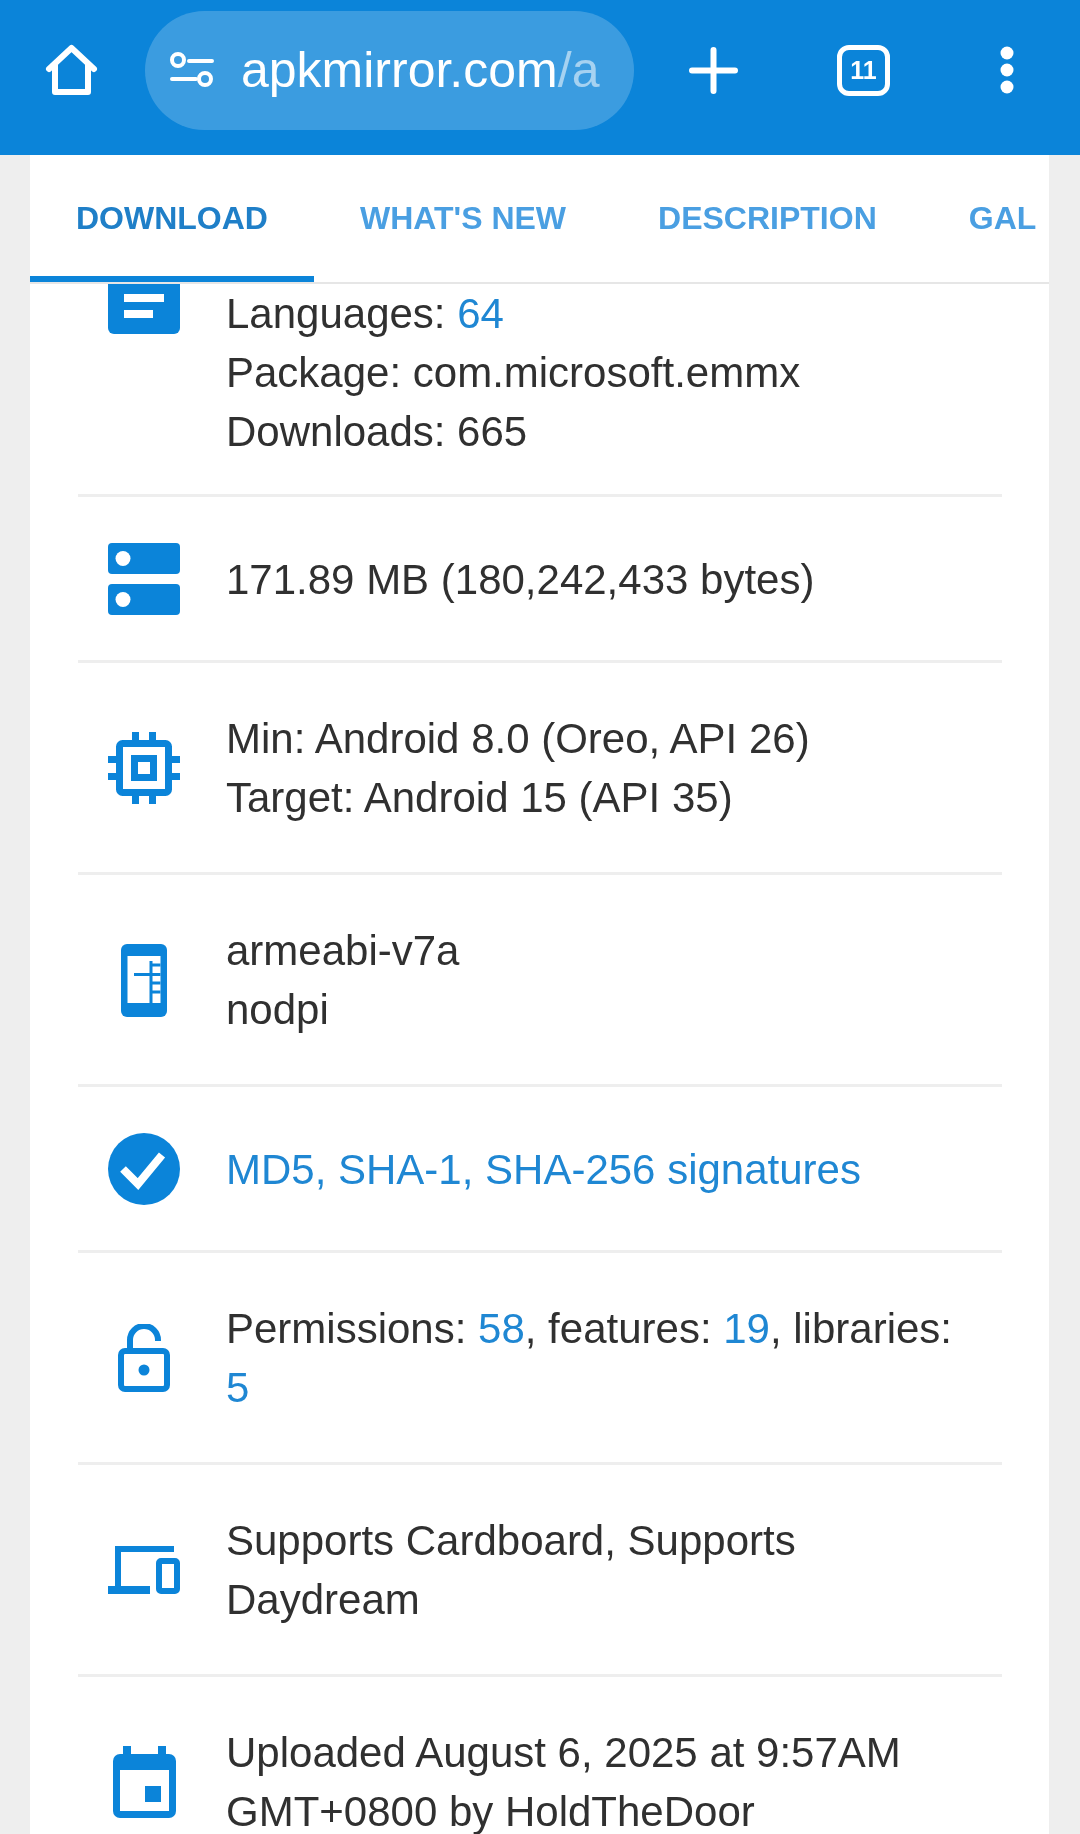  Describe the element at coordinates (511, 1570) in the screenshot. I see `detail-text: Supports Cardboard, Supports Daydream` at that location.